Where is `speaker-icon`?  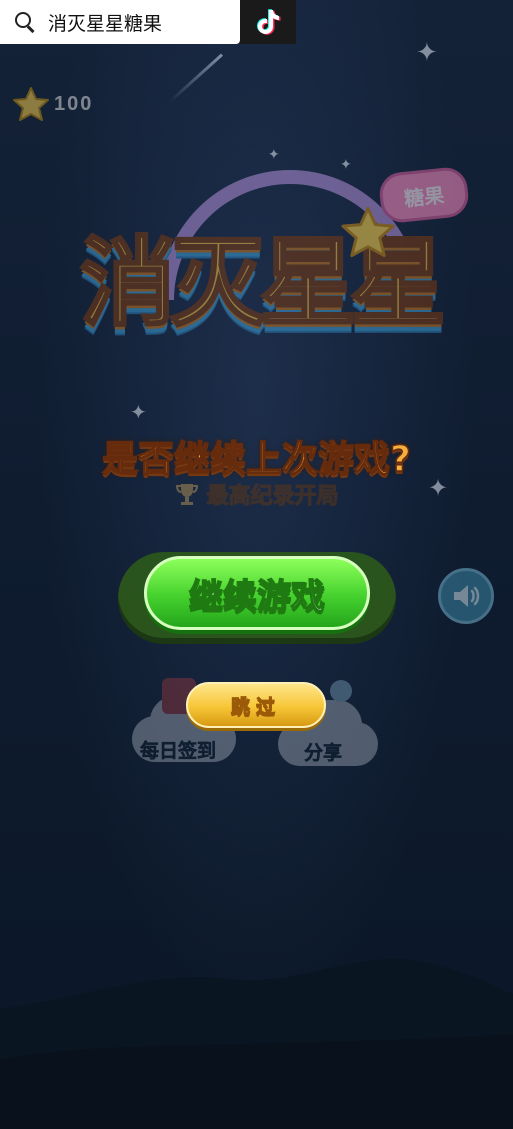
speaker-icon is located at coordinates (467, 596).